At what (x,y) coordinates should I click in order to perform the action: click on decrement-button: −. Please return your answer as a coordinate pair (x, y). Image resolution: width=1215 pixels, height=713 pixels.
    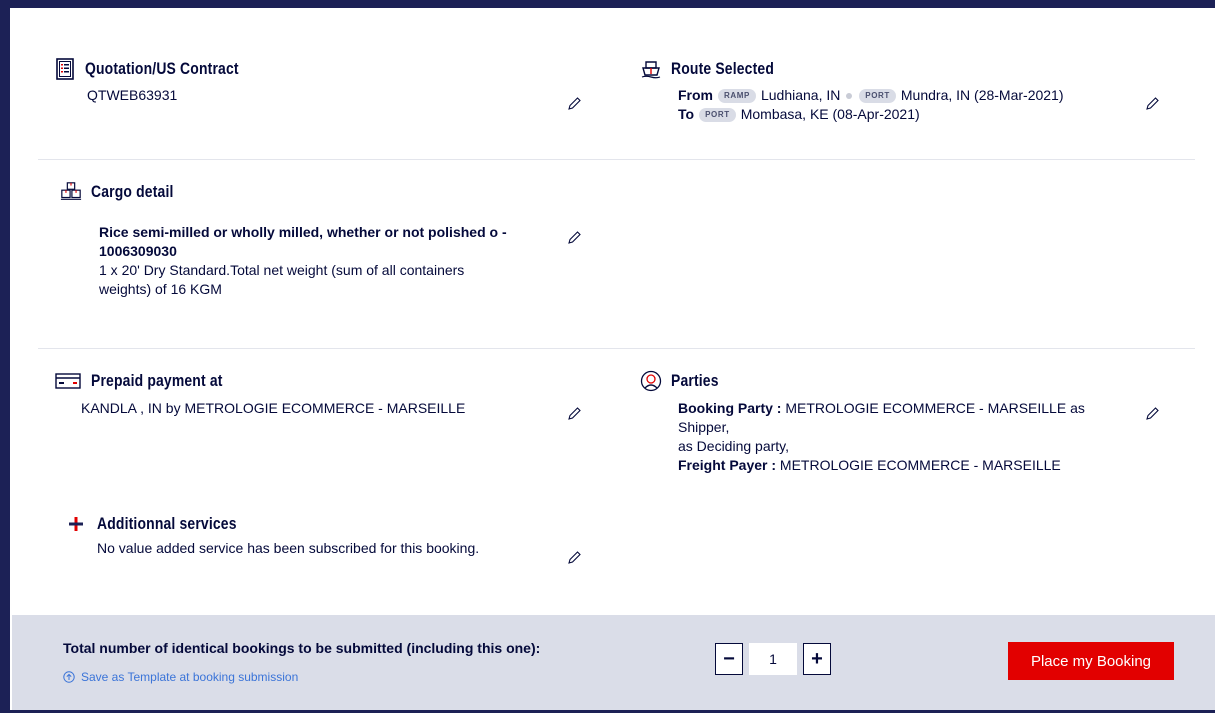
    Looking at the image, I should click on (729, 659).